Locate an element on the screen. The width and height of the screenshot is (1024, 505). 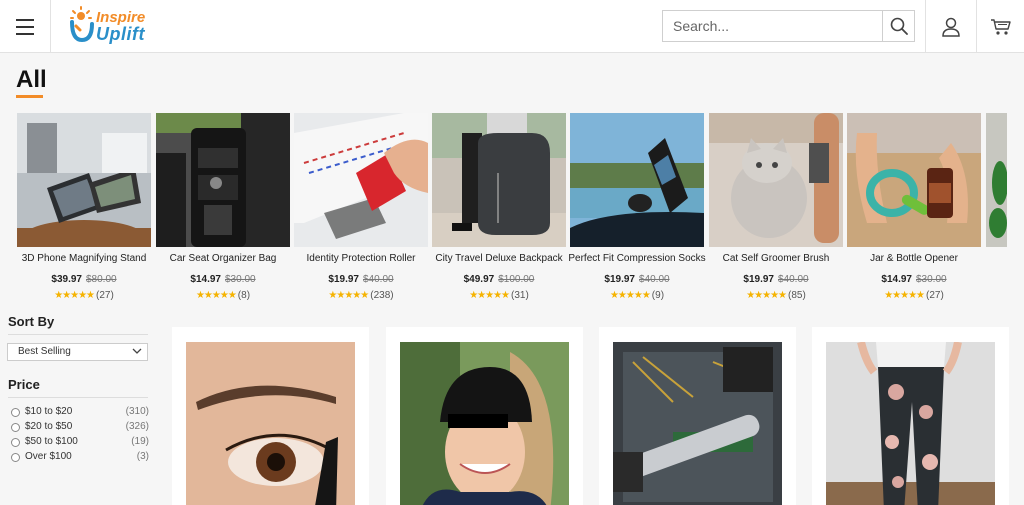
title-underline is located at coordinates (29, 96).